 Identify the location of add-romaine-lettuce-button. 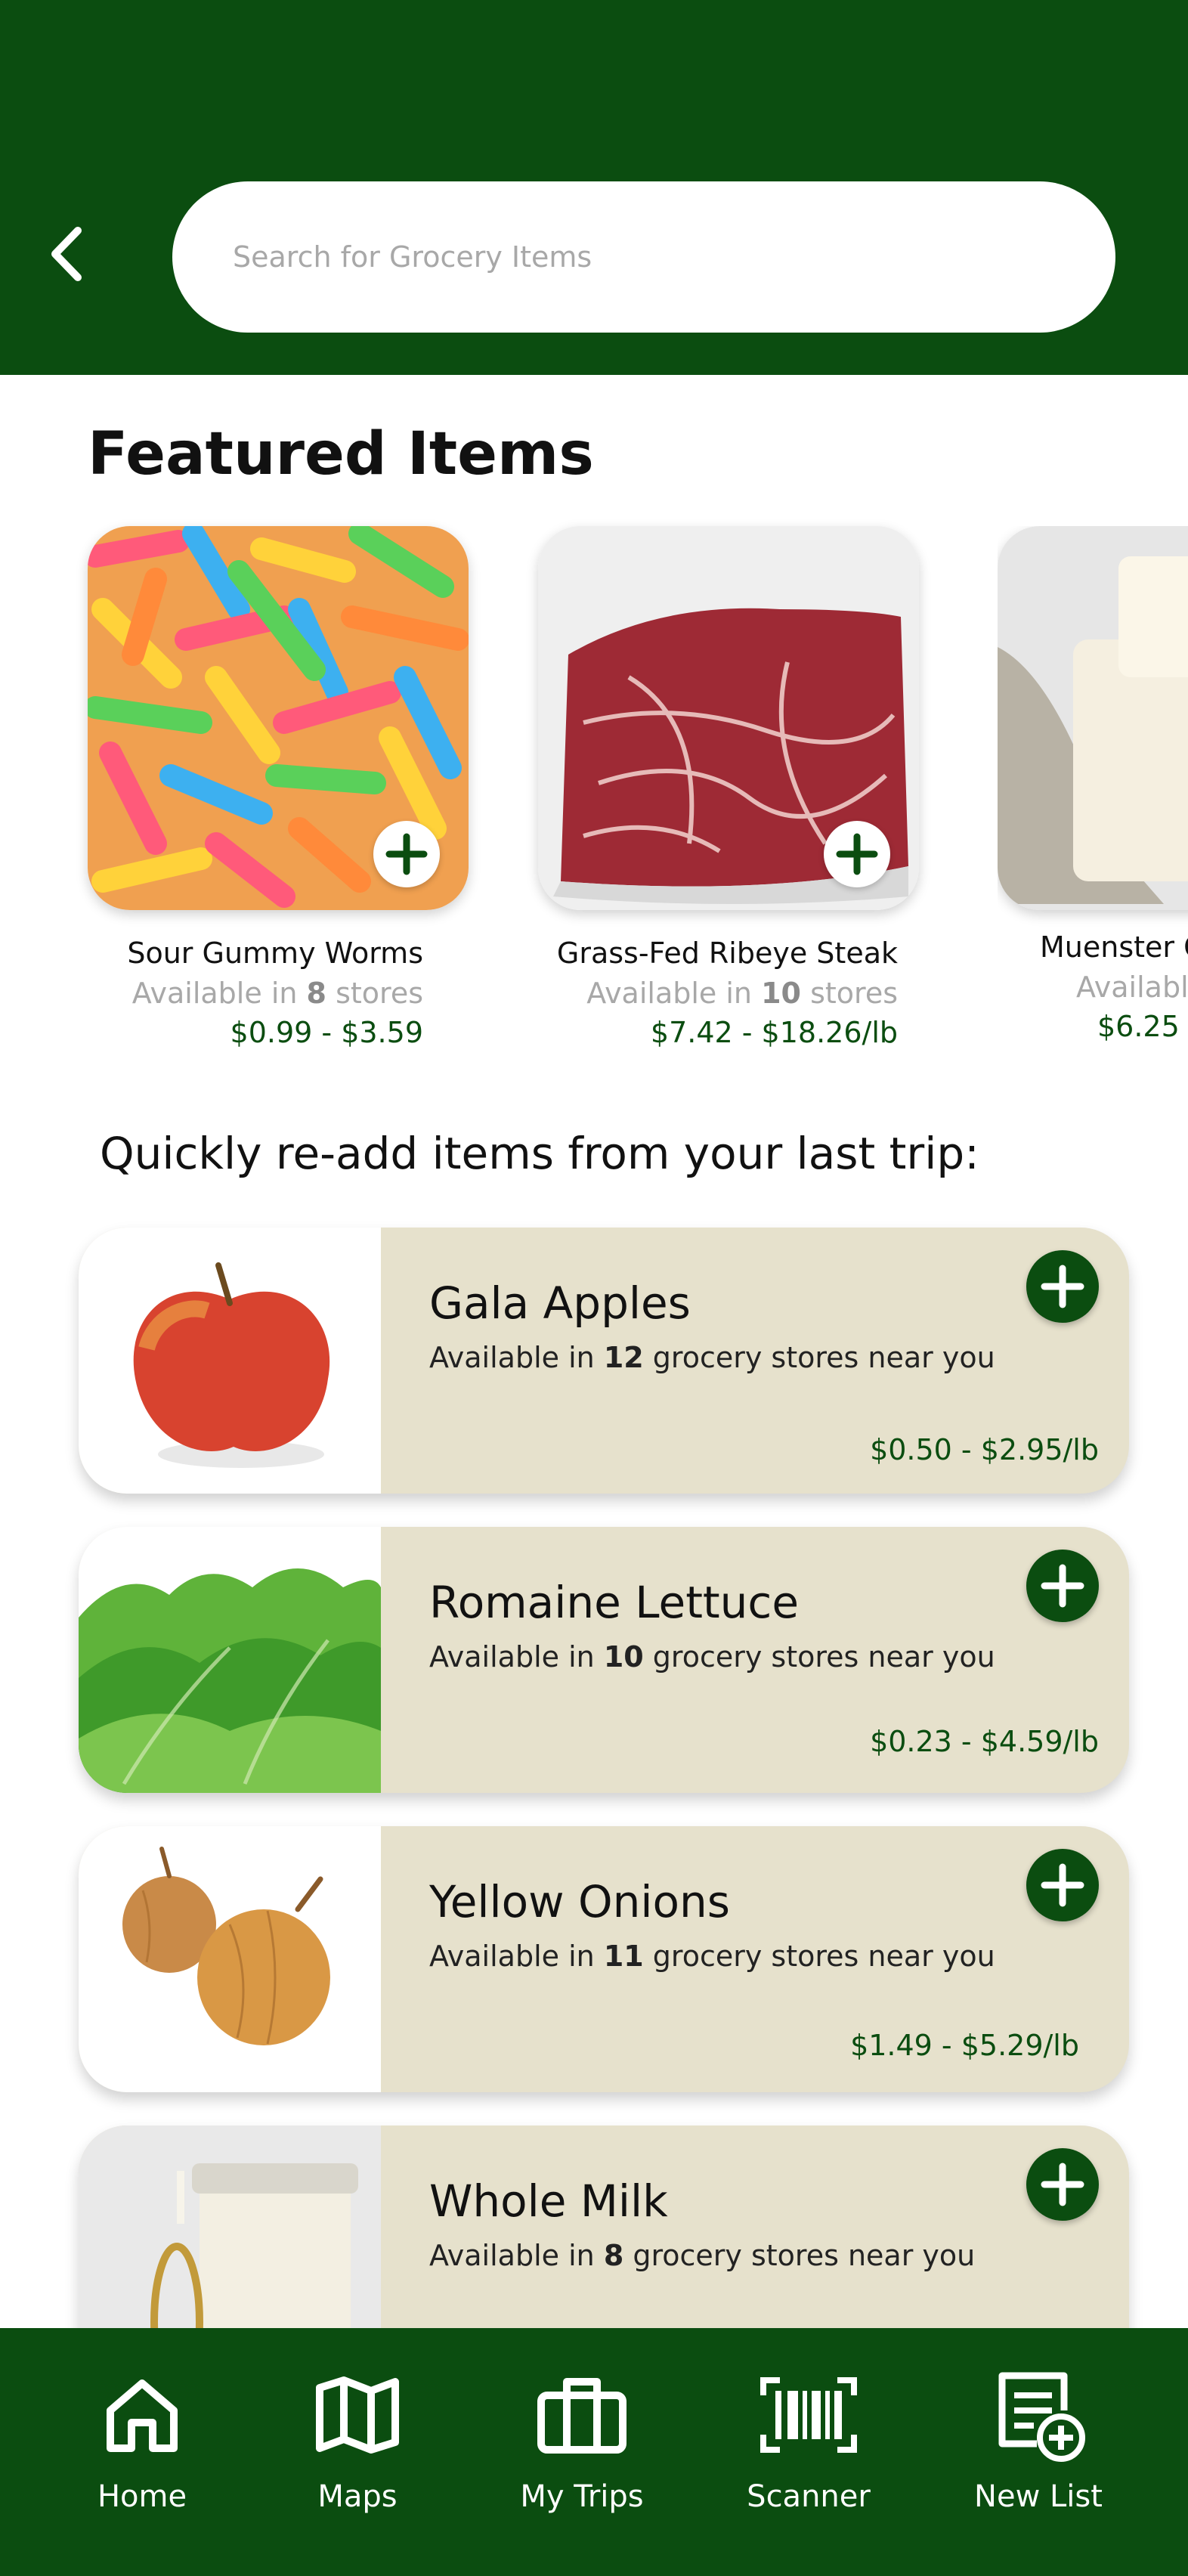
(1062, 1586).